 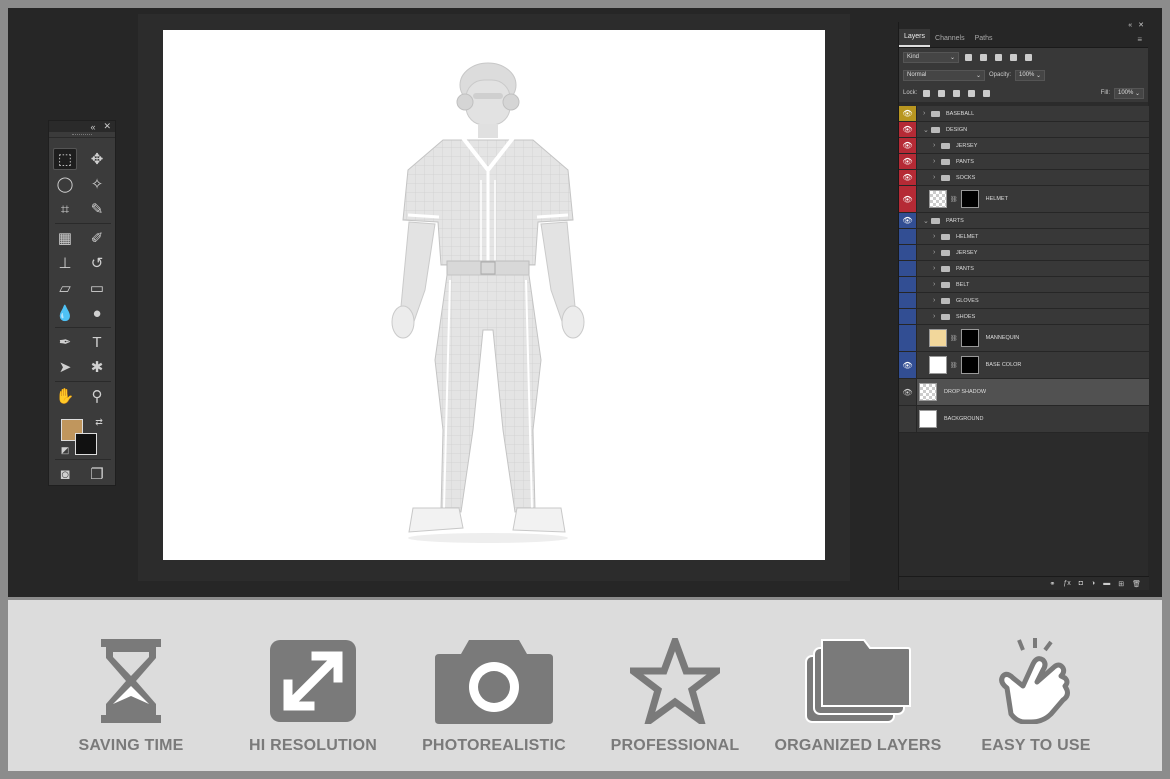 I want to click on panel-menu-icon: ≡, so click(x=1139, y=39).